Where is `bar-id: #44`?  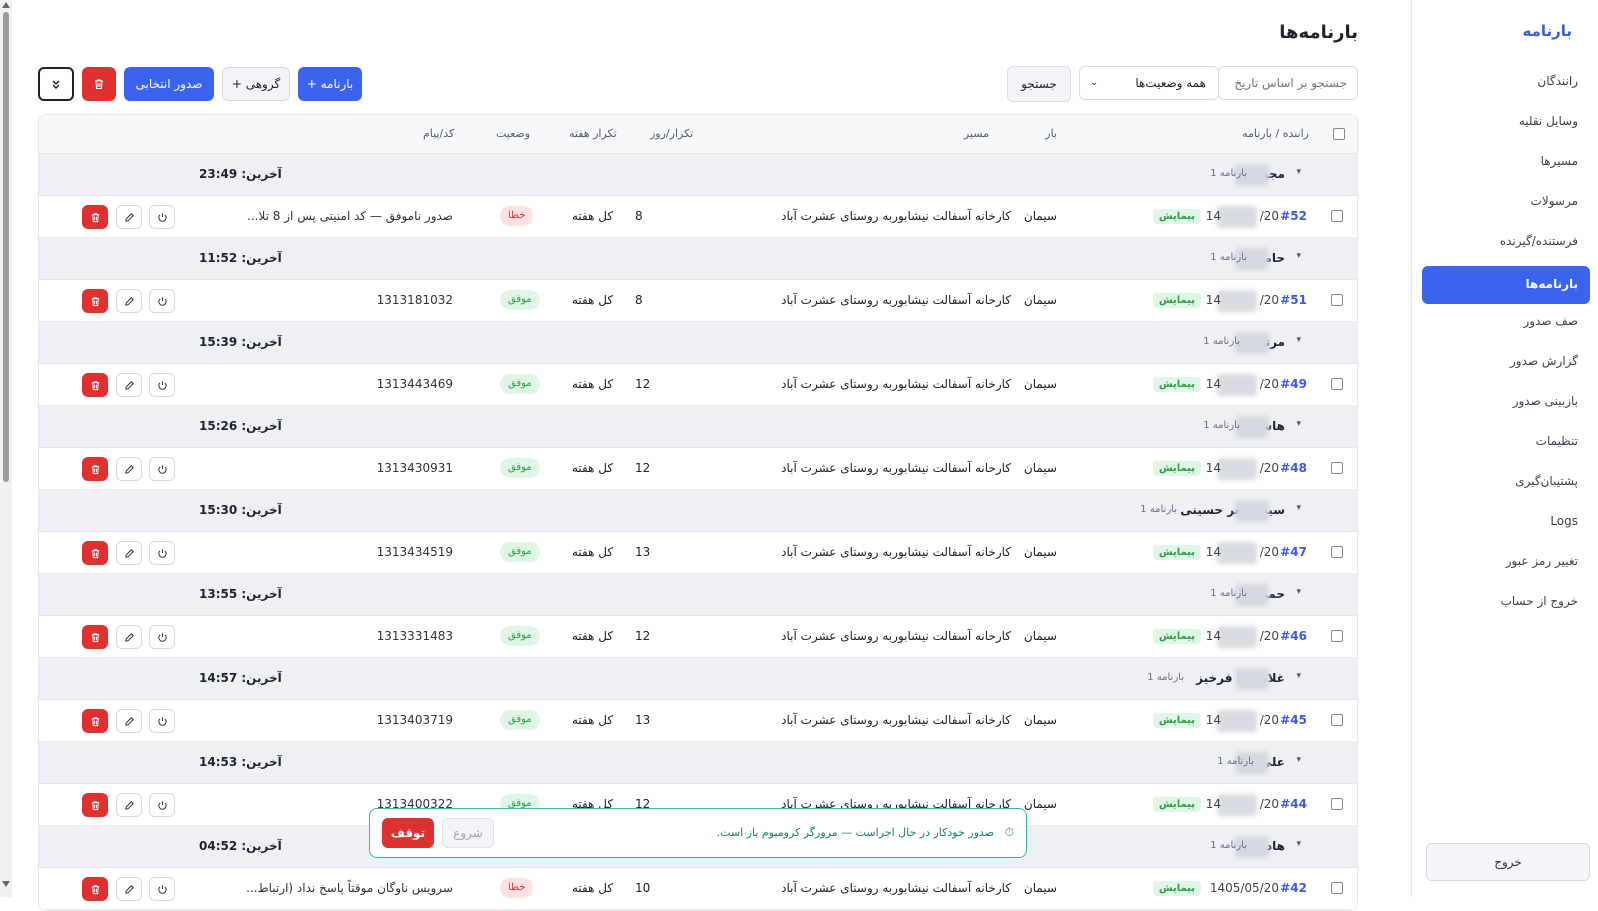
bar-id: #44 is located at coordinates (1293, 804).